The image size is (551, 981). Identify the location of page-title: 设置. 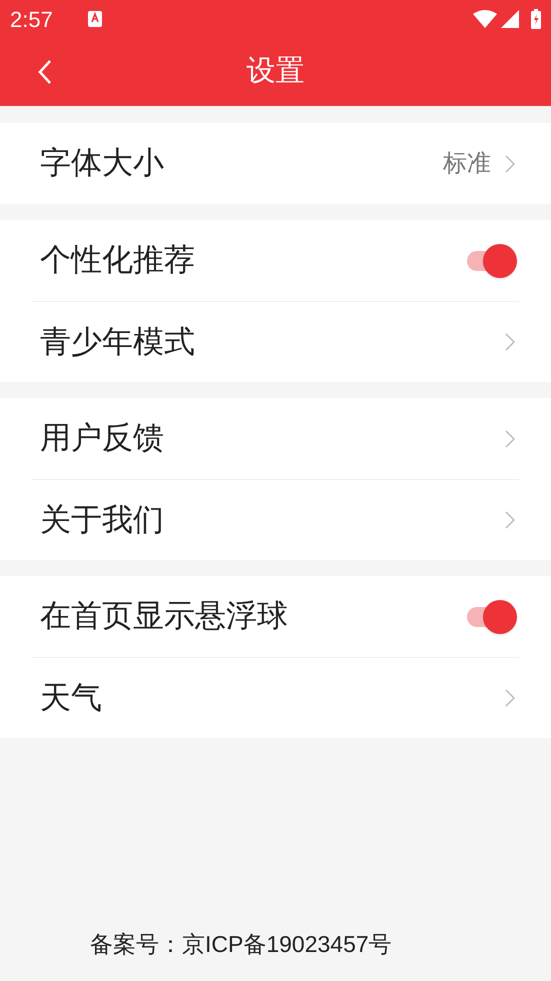
(275, 72).